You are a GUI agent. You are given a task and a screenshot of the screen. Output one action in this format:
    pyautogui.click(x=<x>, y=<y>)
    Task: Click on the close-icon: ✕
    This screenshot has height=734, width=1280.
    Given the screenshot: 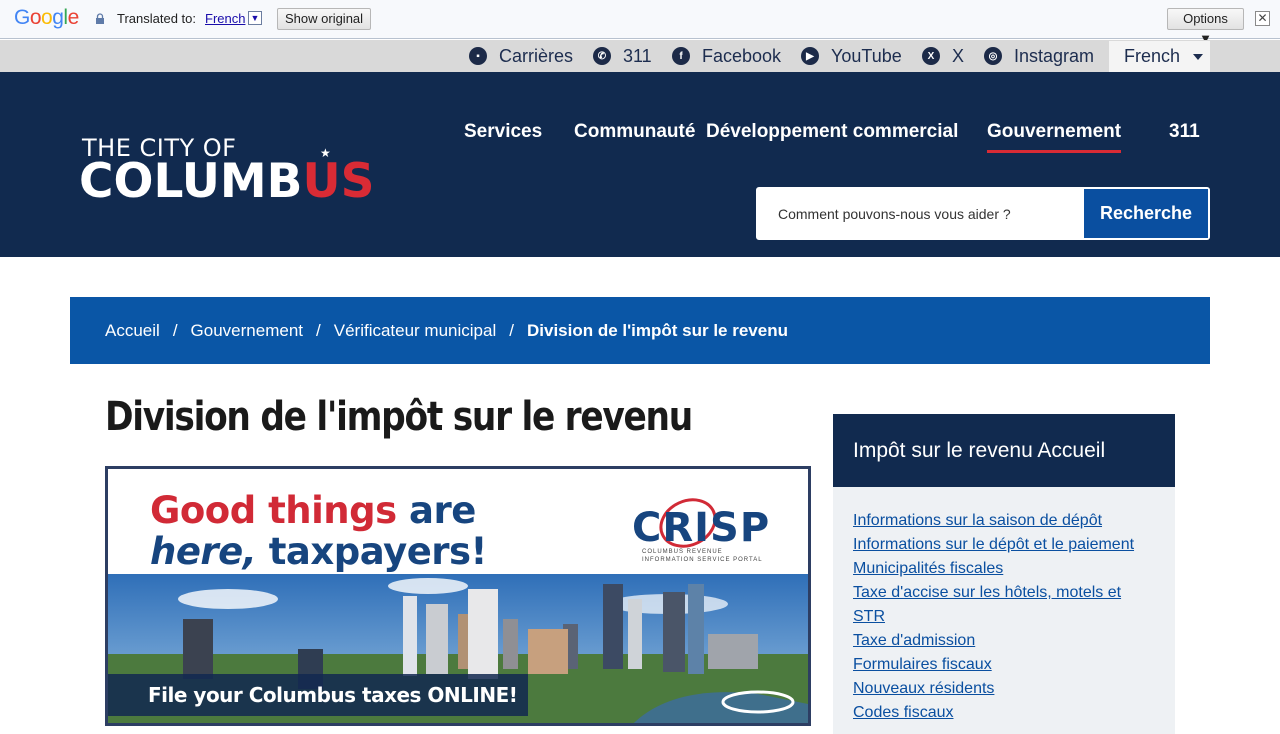 What is the action you would take?
    pyautogui.click(x=1262, y=18)
    